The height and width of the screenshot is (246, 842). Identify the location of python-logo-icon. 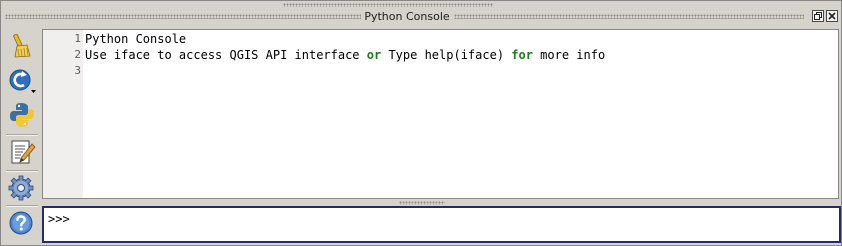
(22, 115).